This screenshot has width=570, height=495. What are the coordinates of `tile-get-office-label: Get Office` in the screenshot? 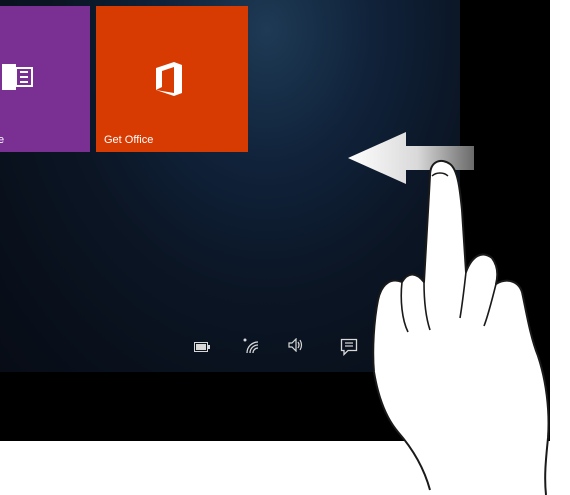 It's located at (129, 140).